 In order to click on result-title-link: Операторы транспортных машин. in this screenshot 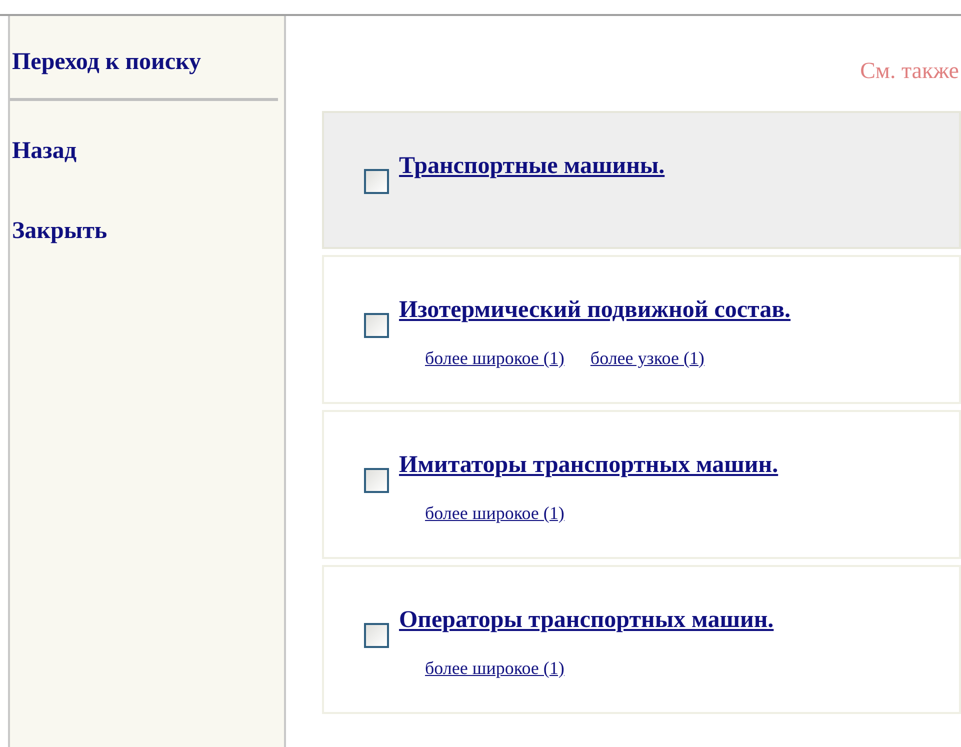, I will do `click(586, 620)`.